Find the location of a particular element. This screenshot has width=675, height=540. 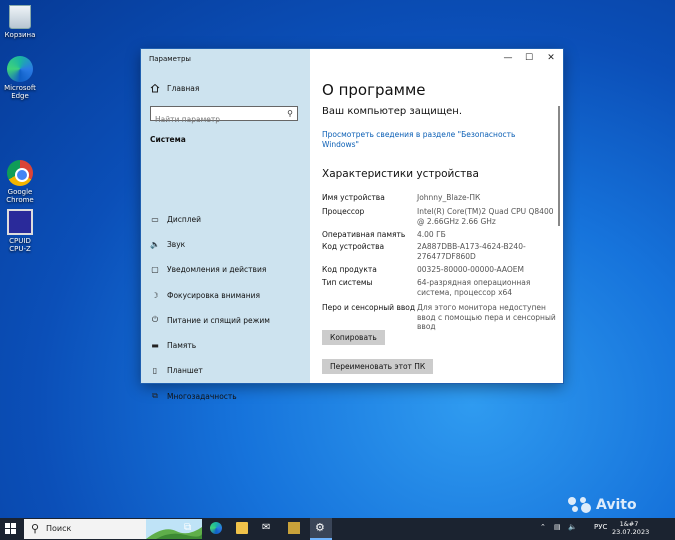

home-nav-item: Главная is located at coordinates (174, 88).